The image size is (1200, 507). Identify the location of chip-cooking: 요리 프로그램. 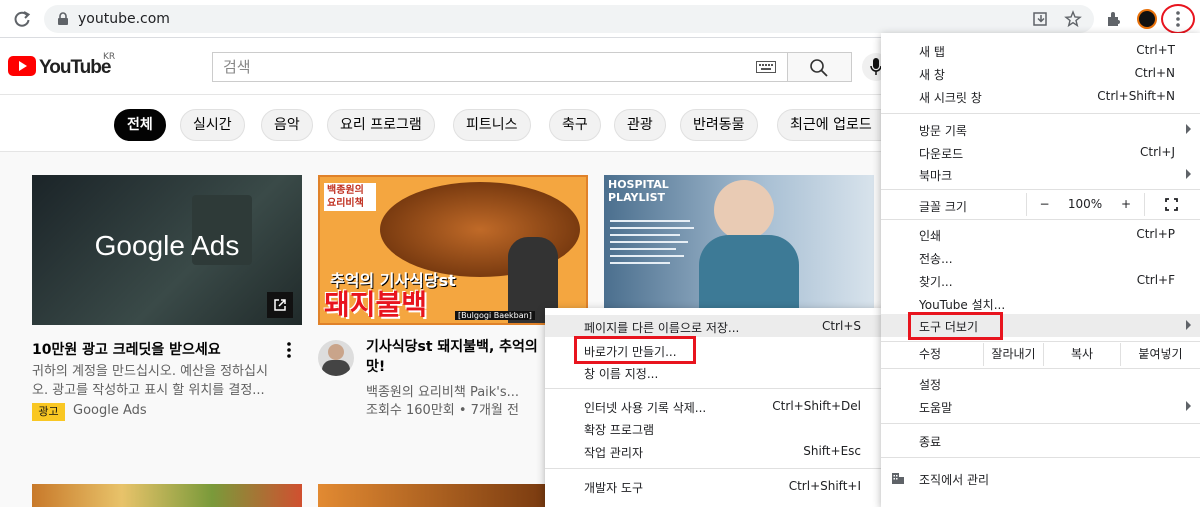
(381, 125).